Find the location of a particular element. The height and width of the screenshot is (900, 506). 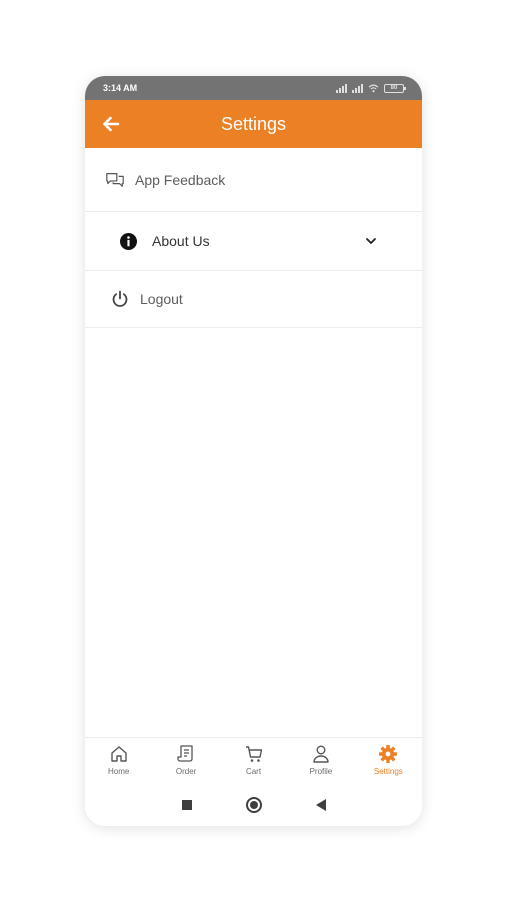

battery-icon: 80 is located at coordinates (395, 88).